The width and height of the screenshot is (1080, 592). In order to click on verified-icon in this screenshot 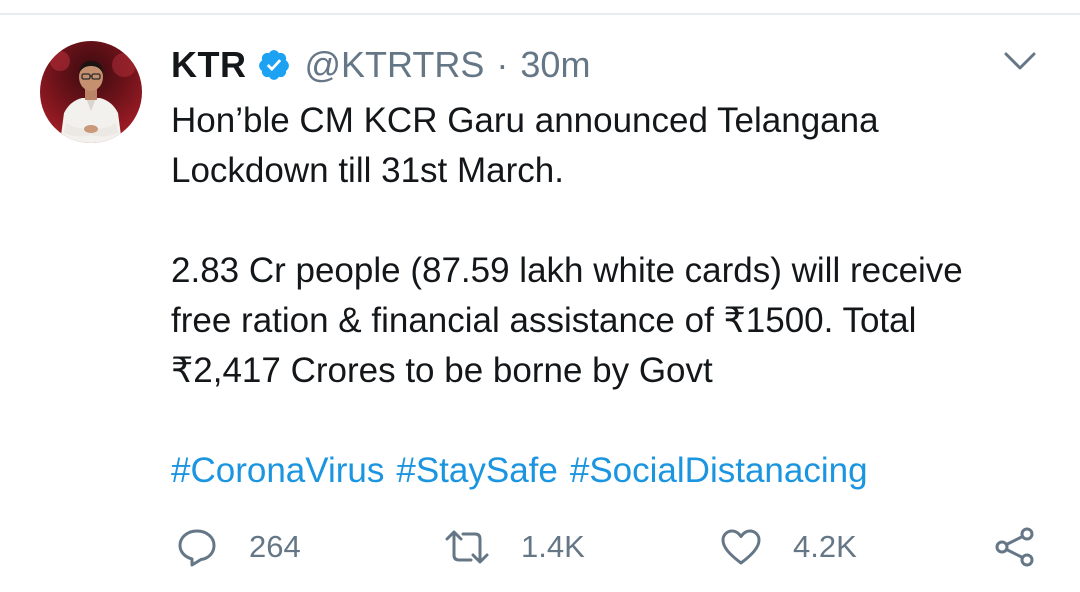, I will do `click(274, 65)`.